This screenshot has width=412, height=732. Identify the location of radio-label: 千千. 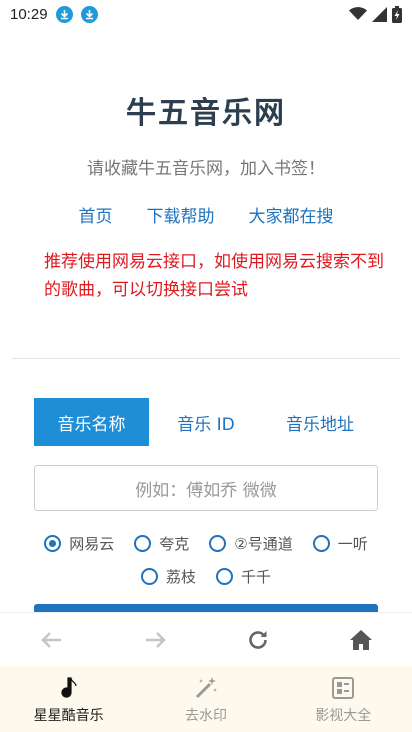
(256, 577).